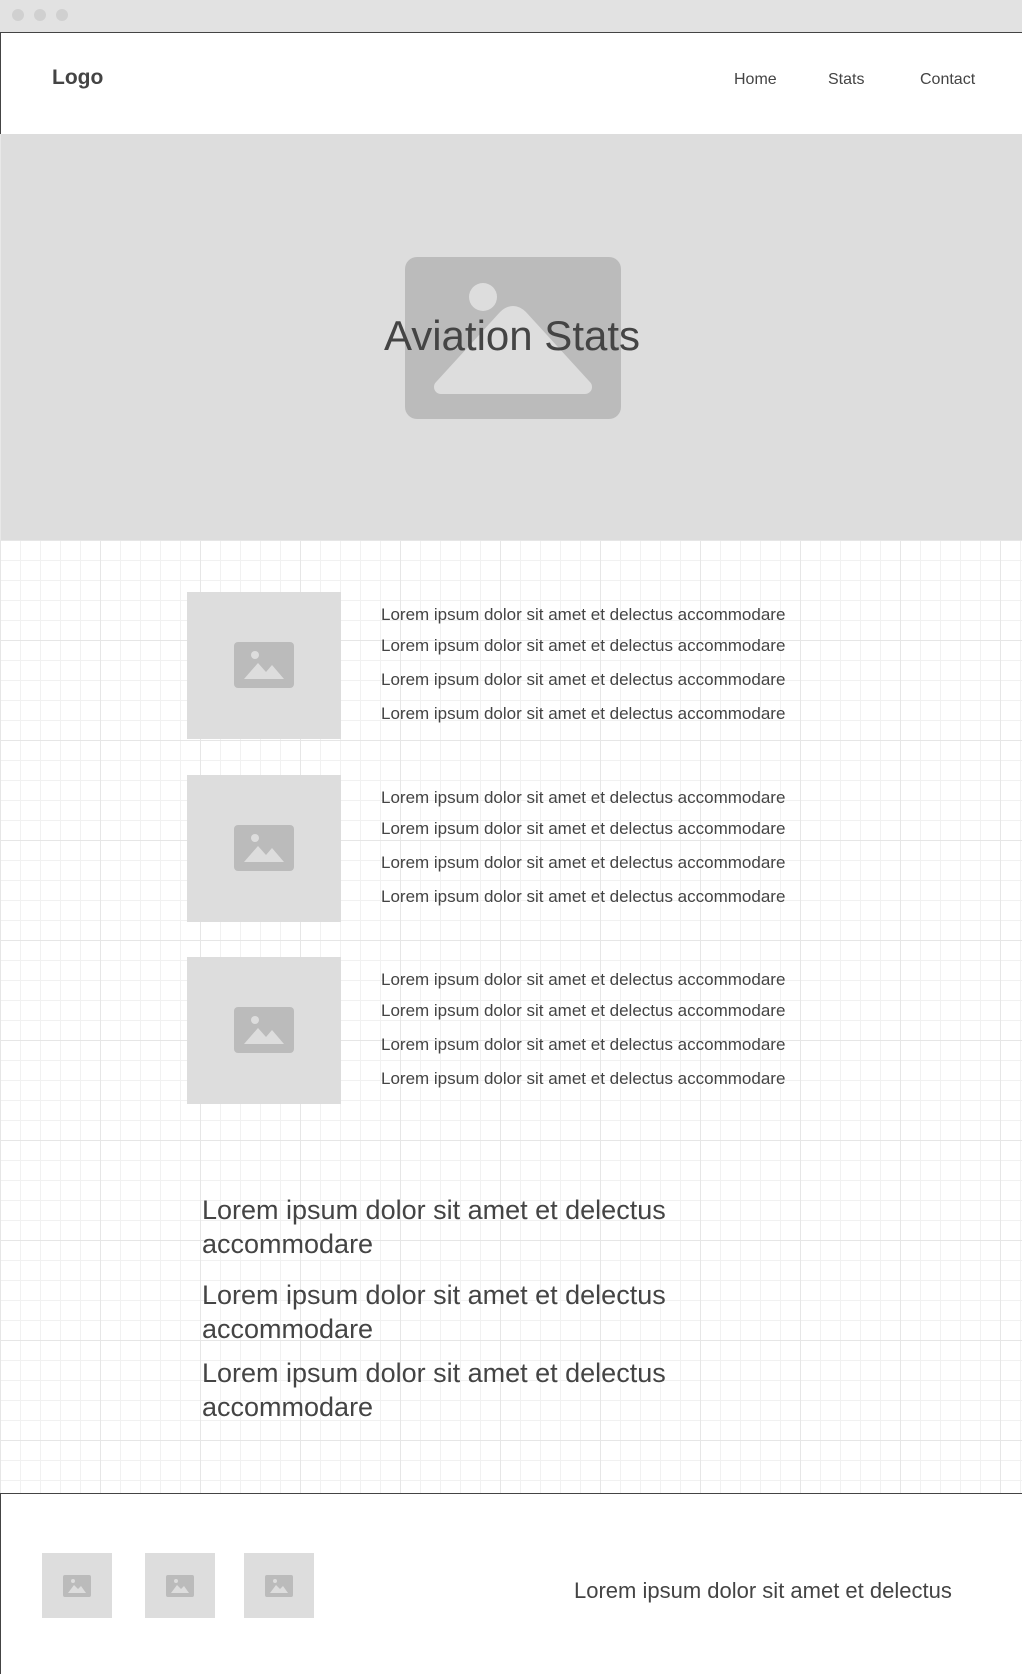 This screenshot has height=1674, width=1022. I want to click on logo: Logo, so click(77, 78).